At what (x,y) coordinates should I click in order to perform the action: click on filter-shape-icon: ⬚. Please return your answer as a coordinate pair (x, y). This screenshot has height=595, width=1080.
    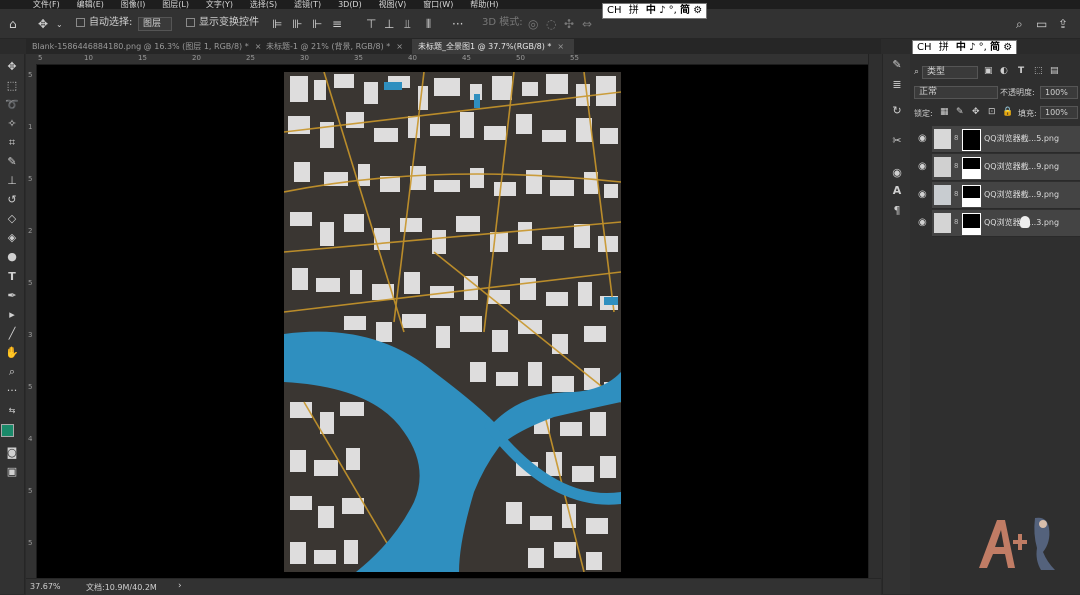
    Looking at the image, I should click on (1038, 71).